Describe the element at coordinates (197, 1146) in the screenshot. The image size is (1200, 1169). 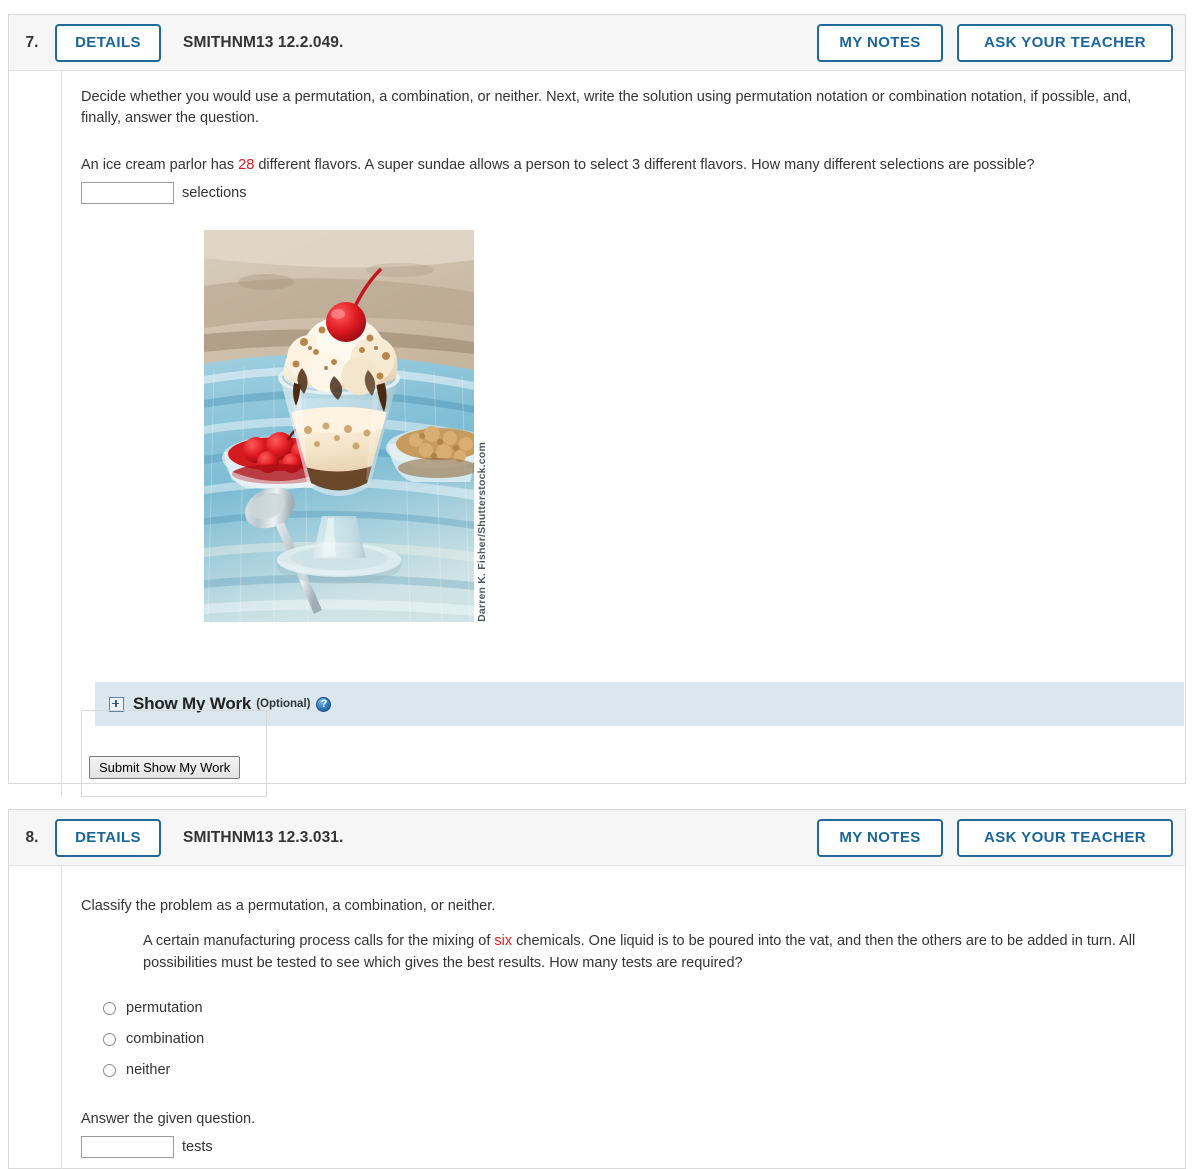
I see `answer-unit-tests: tests` at that location.